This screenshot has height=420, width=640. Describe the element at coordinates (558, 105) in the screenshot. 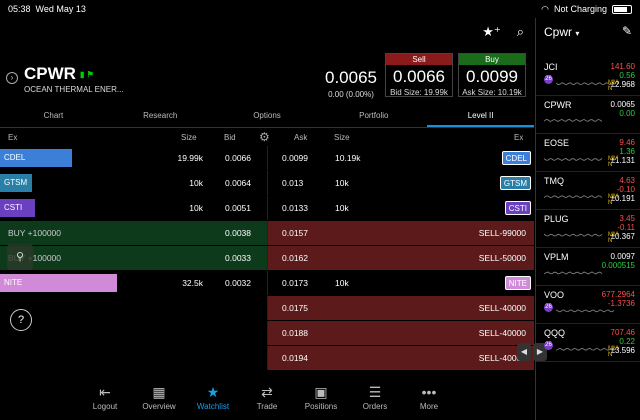

I see `watch-symbol: CPWR` at that location.